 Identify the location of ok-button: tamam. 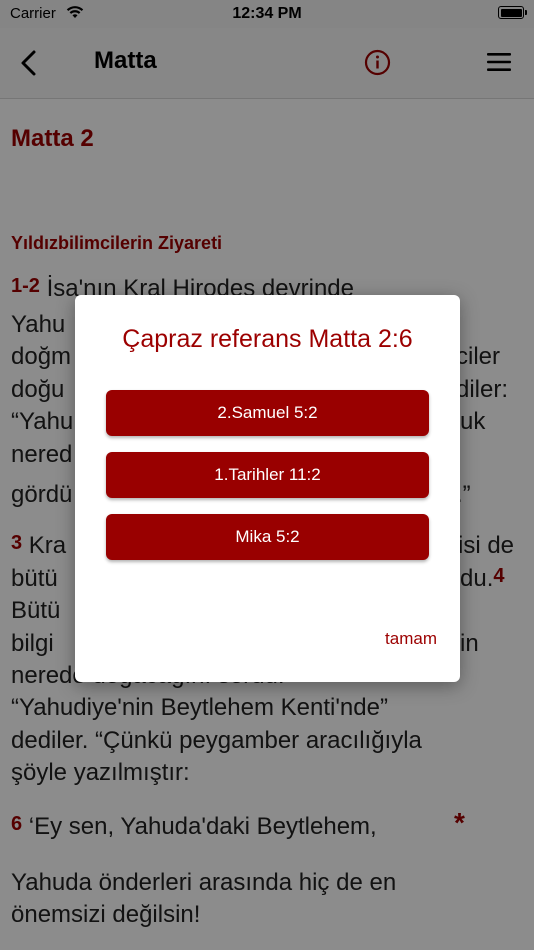
(411, 639).